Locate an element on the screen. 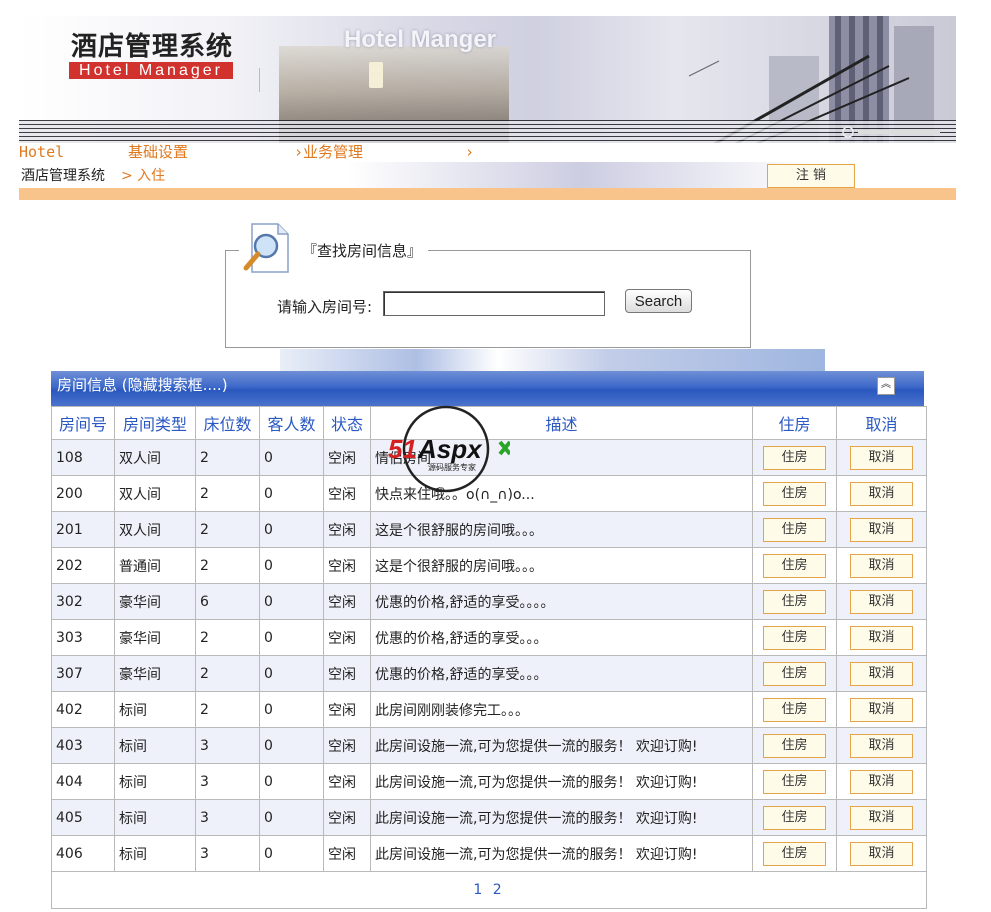 The width and height of the screenshot is (991, 912). breadcrumb-current: > 入住 is located at coordinates (143, 176).